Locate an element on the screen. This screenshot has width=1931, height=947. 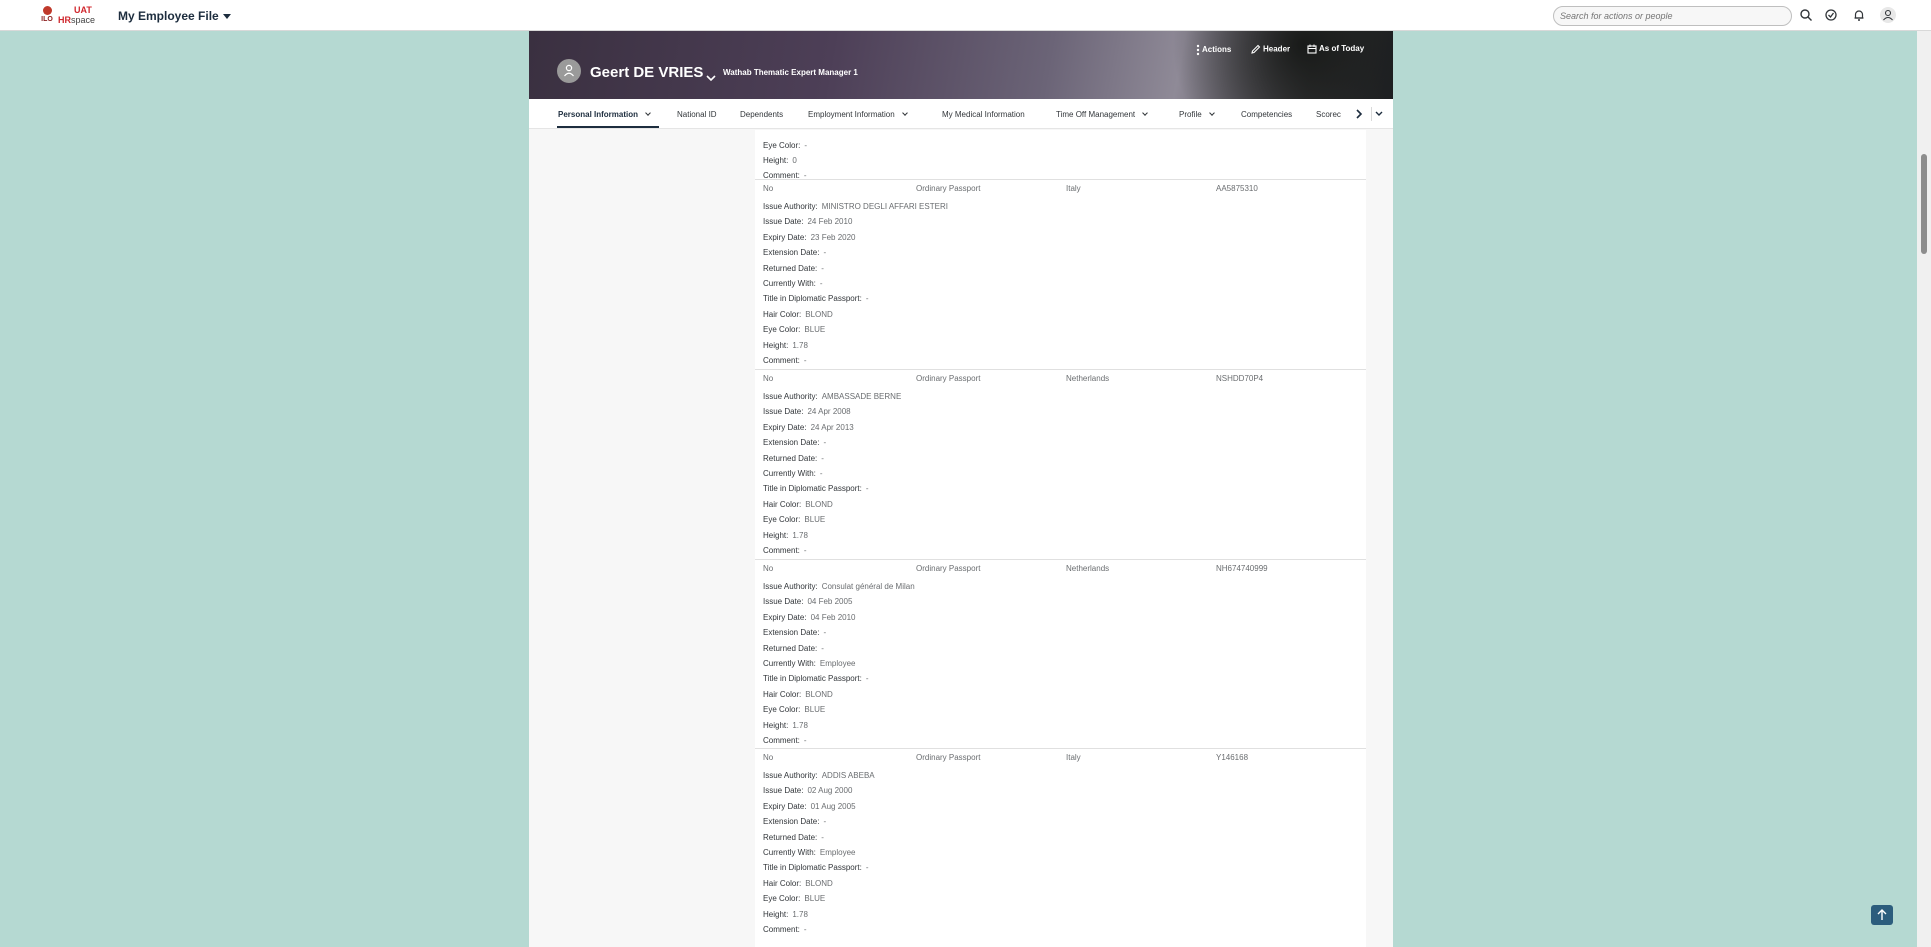
height-value: 1.78 is located at coordinates (800, 725).